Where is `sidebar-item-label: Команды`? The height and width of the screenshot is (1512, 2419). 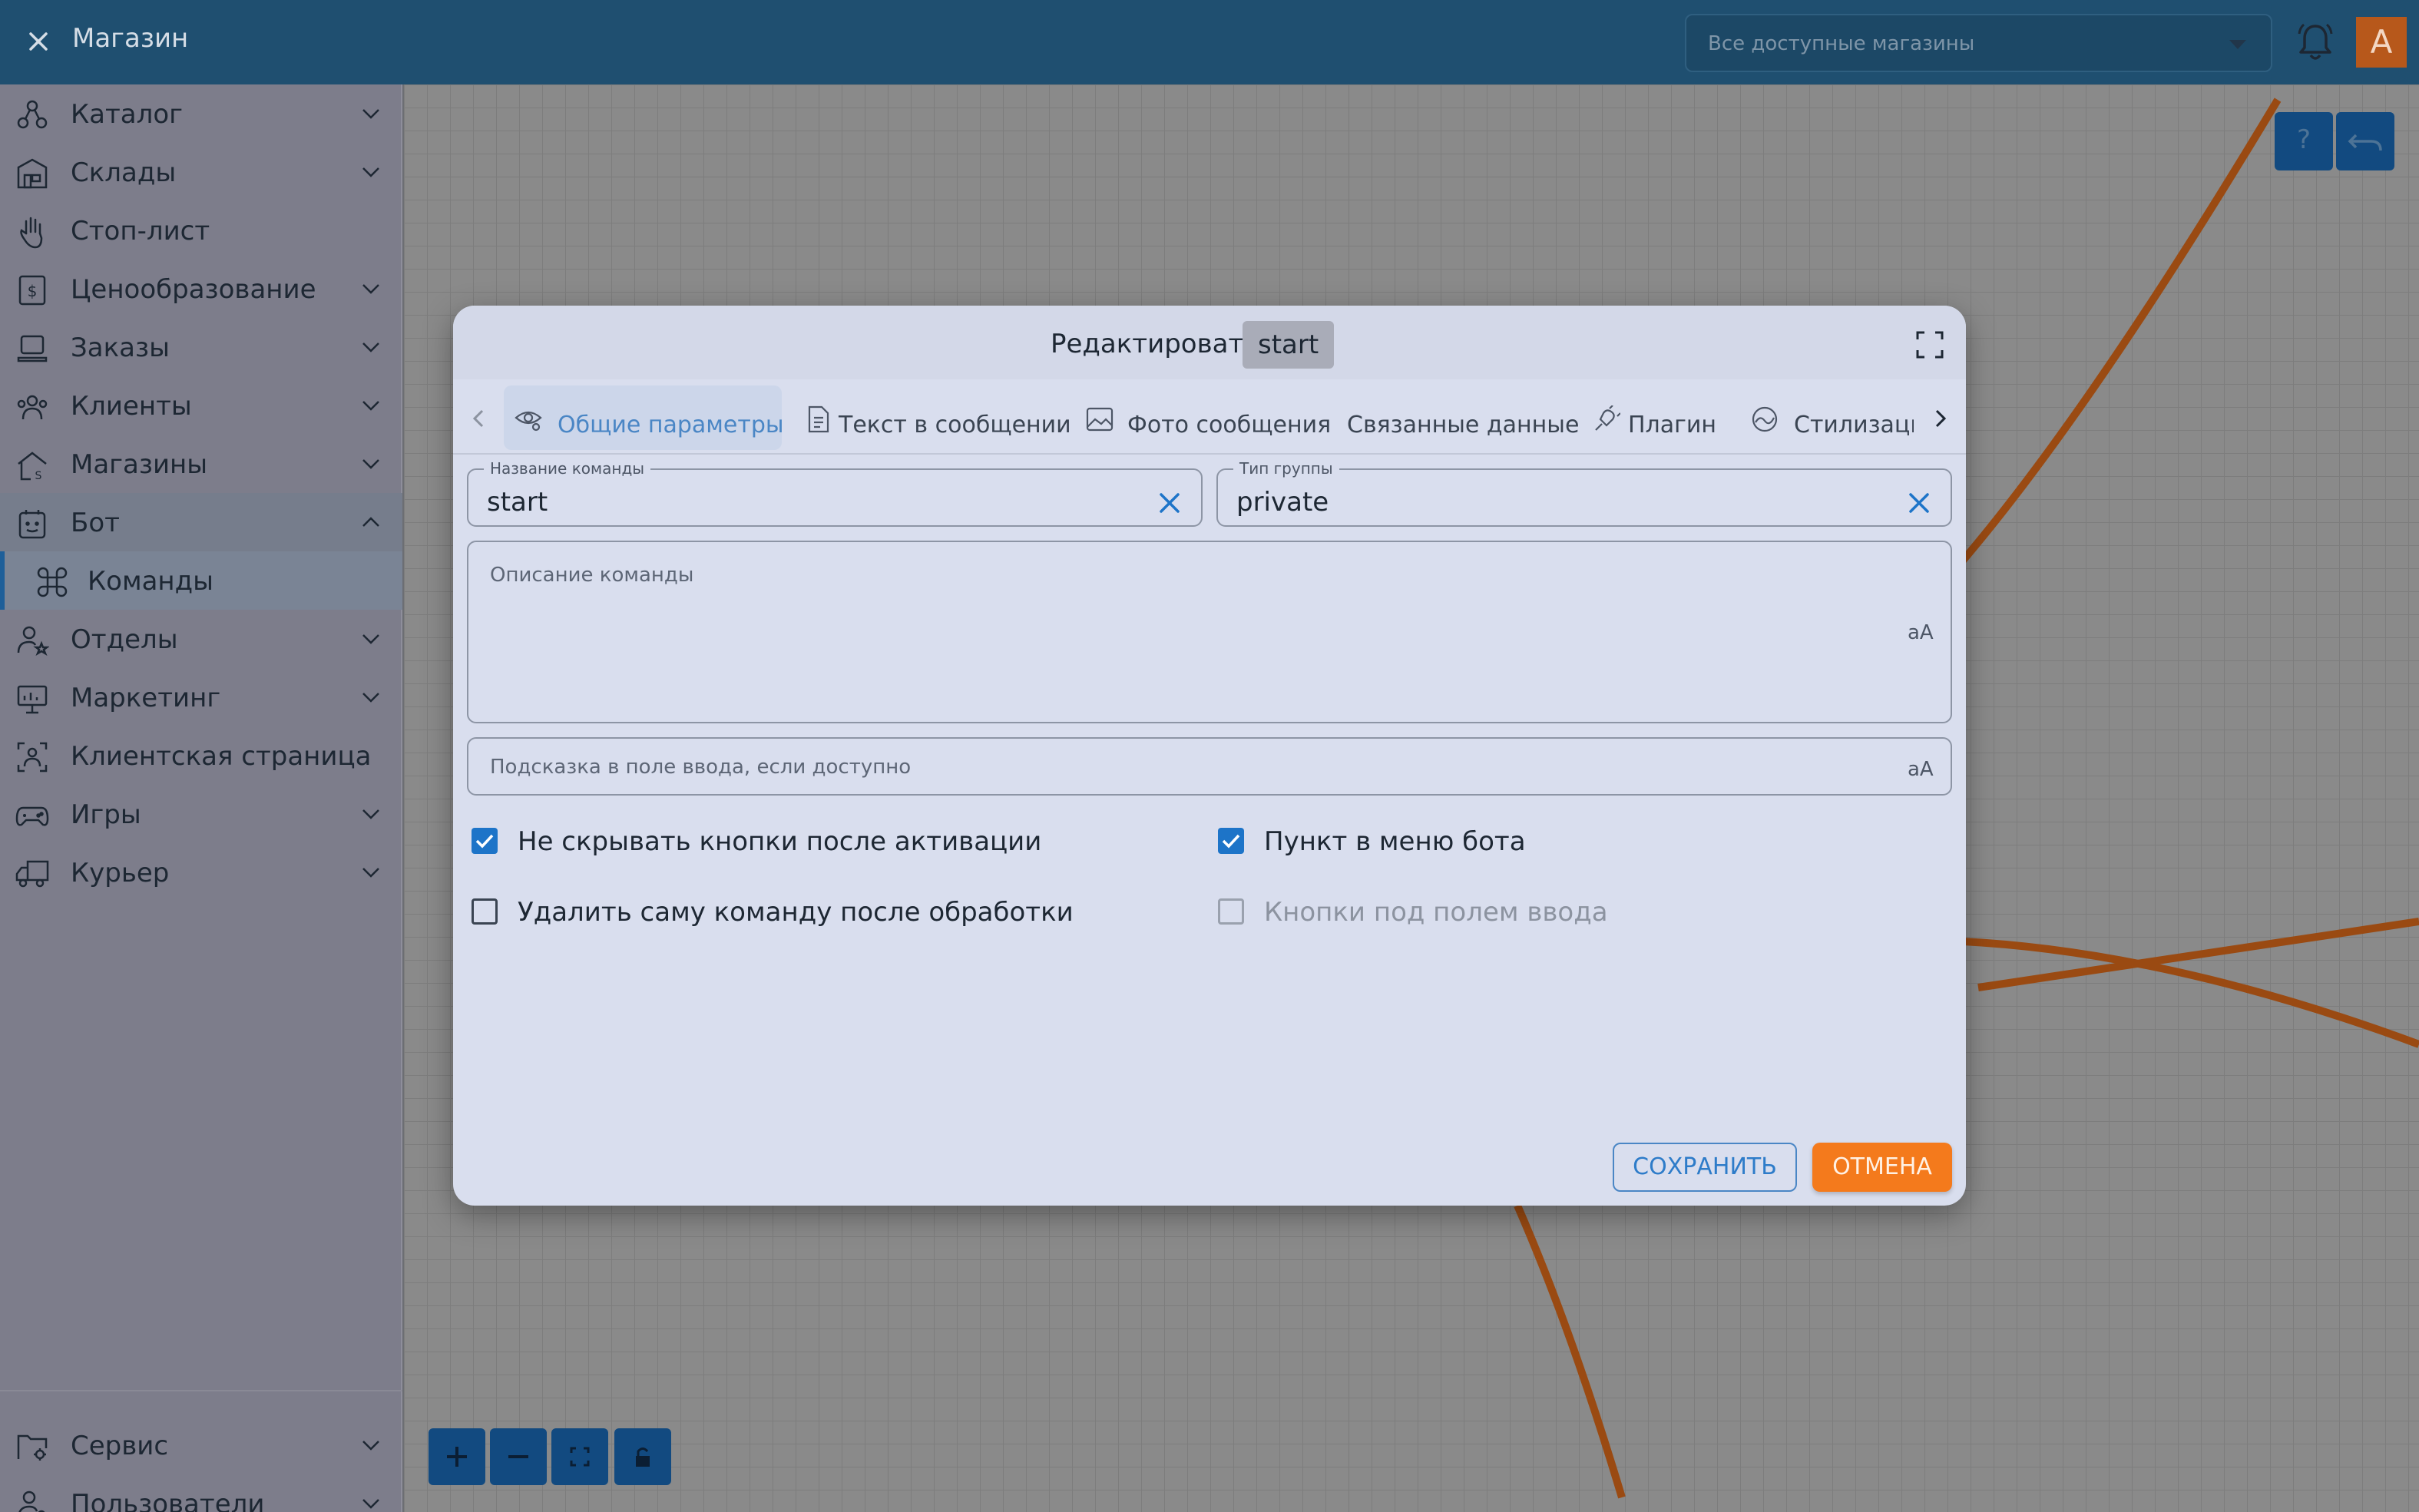 sidebar-item-label: Команды is located at coordinates (151, 581).